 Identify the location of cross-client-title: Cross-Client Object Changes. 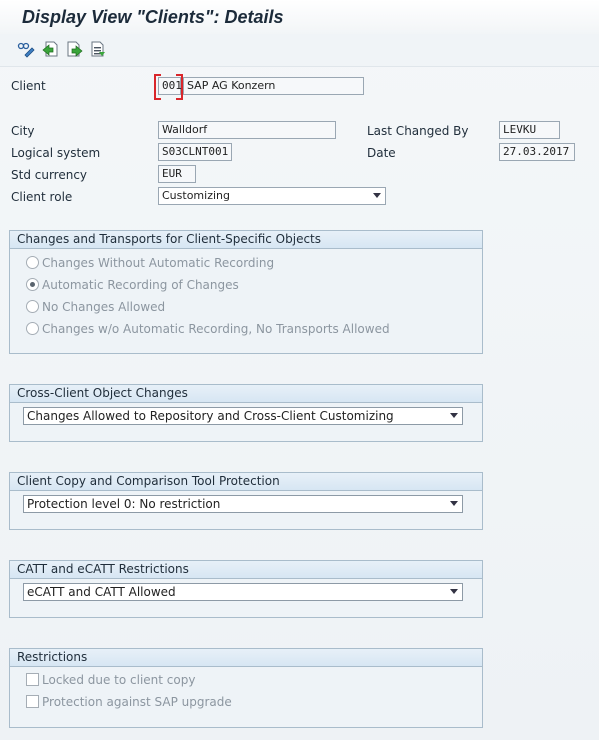
(246, 394).